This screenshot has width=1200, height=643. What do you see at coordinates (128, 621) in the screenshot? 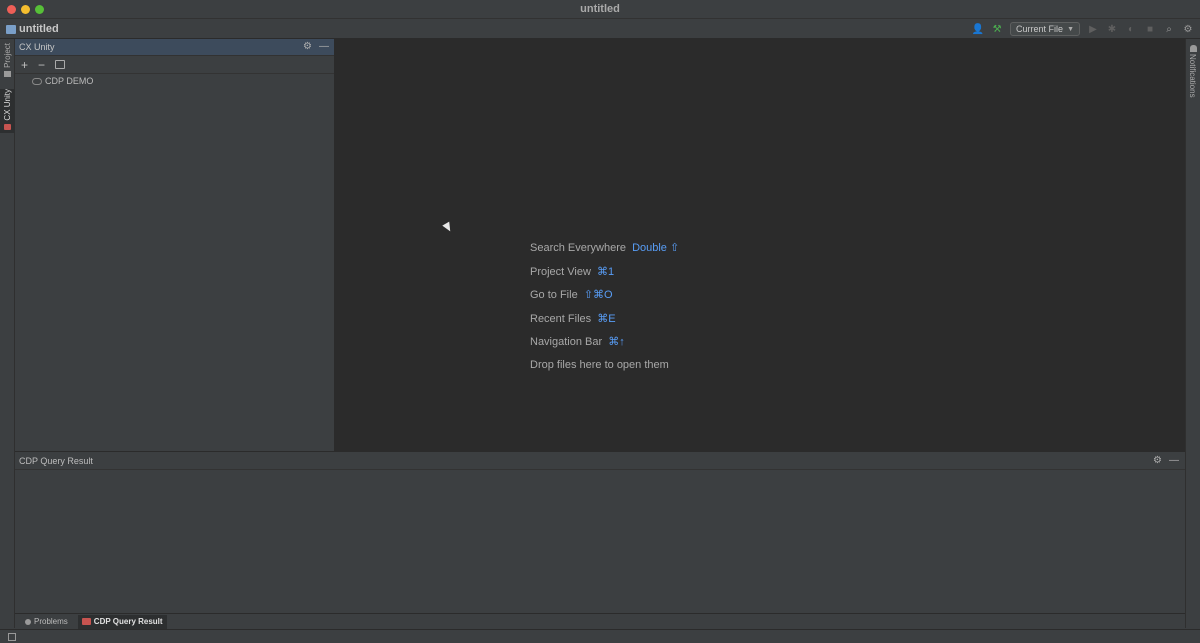
I see `tab-label: CDP Query Result` at bounding box center [128, 621].